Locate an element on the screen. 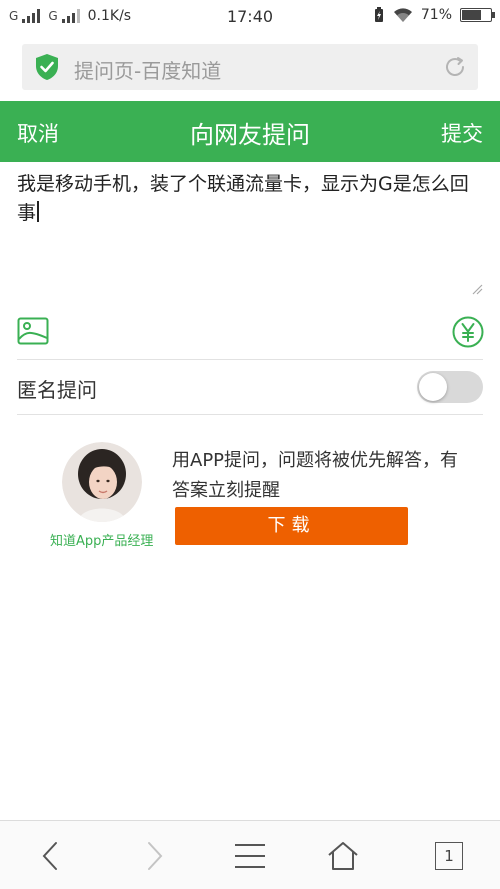 This screenshot has width=500, height=889. reload-icon is located at coordinates (455, 67).